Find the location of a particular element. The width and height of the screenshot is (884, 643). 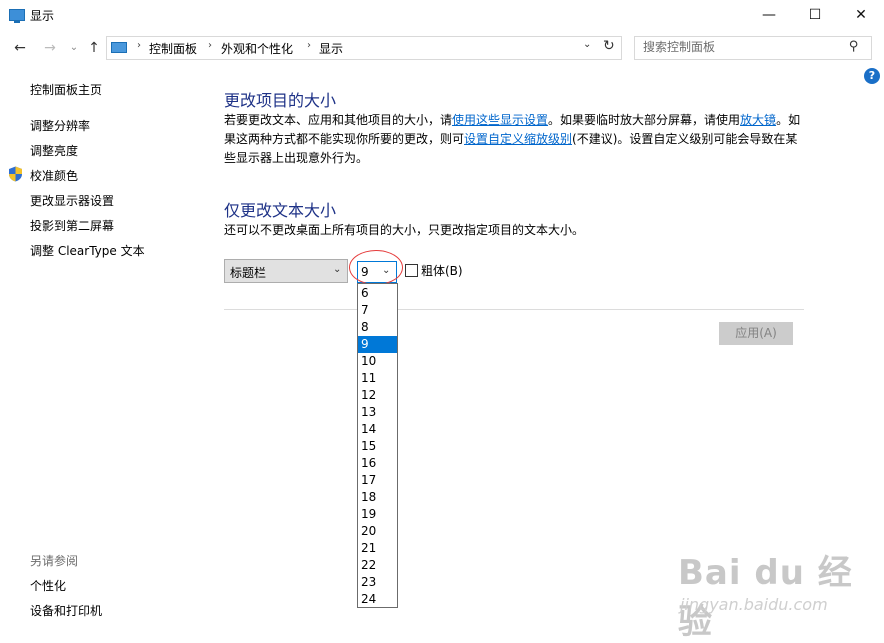

text: 果这两种方式都不能实现你所要的更改，则可 is located at coordinates (344, 139).